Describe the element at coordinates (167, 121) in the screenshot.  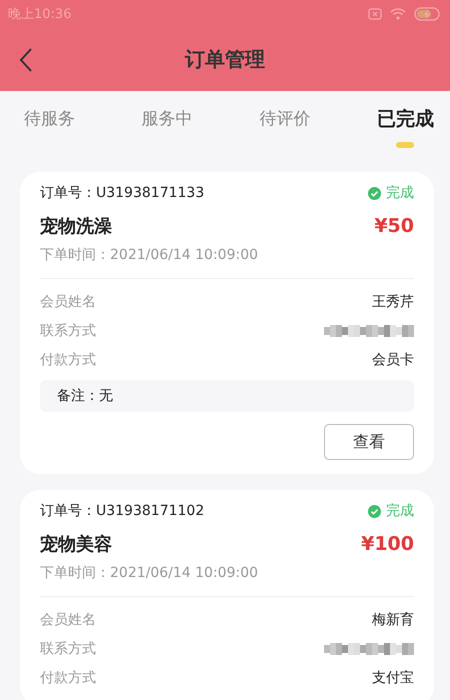
I see `tab: 服务中` at that location.